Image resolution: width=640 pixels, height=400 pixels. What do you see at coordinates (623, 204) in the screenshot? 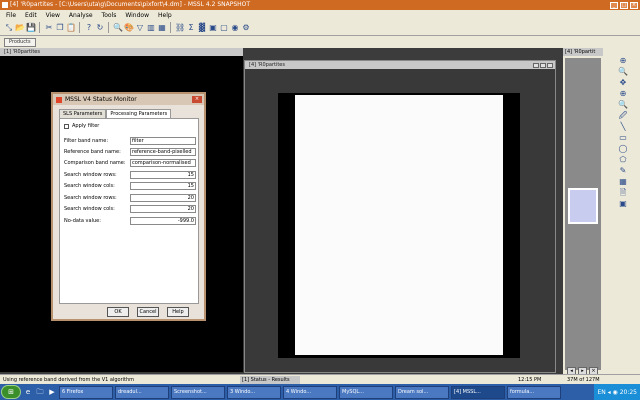
I see `layer-icon: ▣` at bounding box center [623, 204].